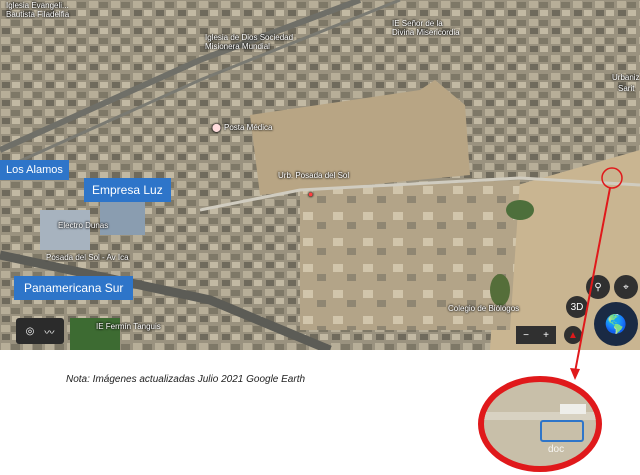 The image size is (640, 475). Describe the element at coordinates (573, 335) in the screenshot. I see `compass-icon: ▲` at that location.